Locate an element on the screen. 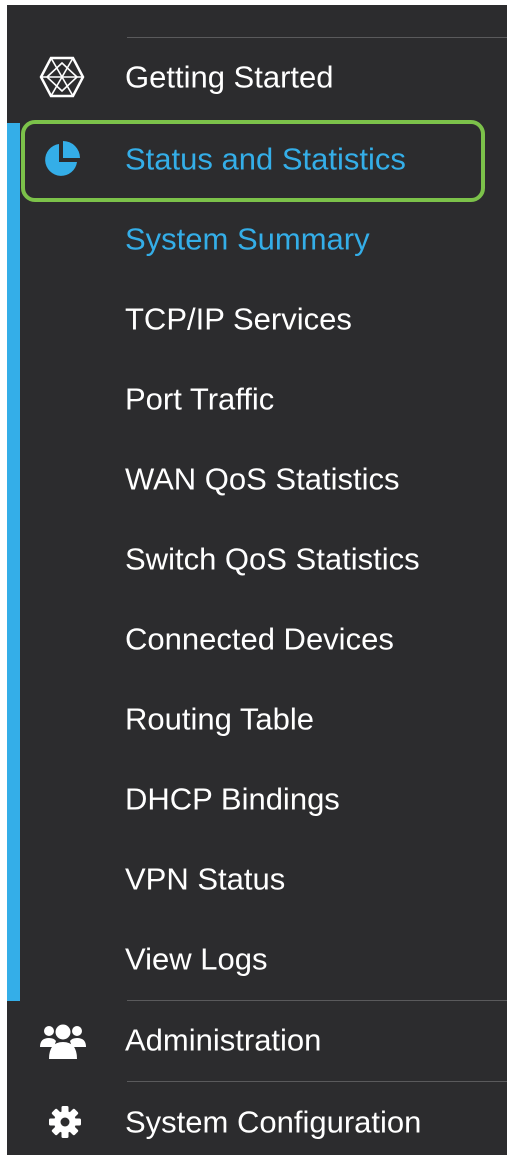  getting-started-icon is located at coordinates (62, 77).